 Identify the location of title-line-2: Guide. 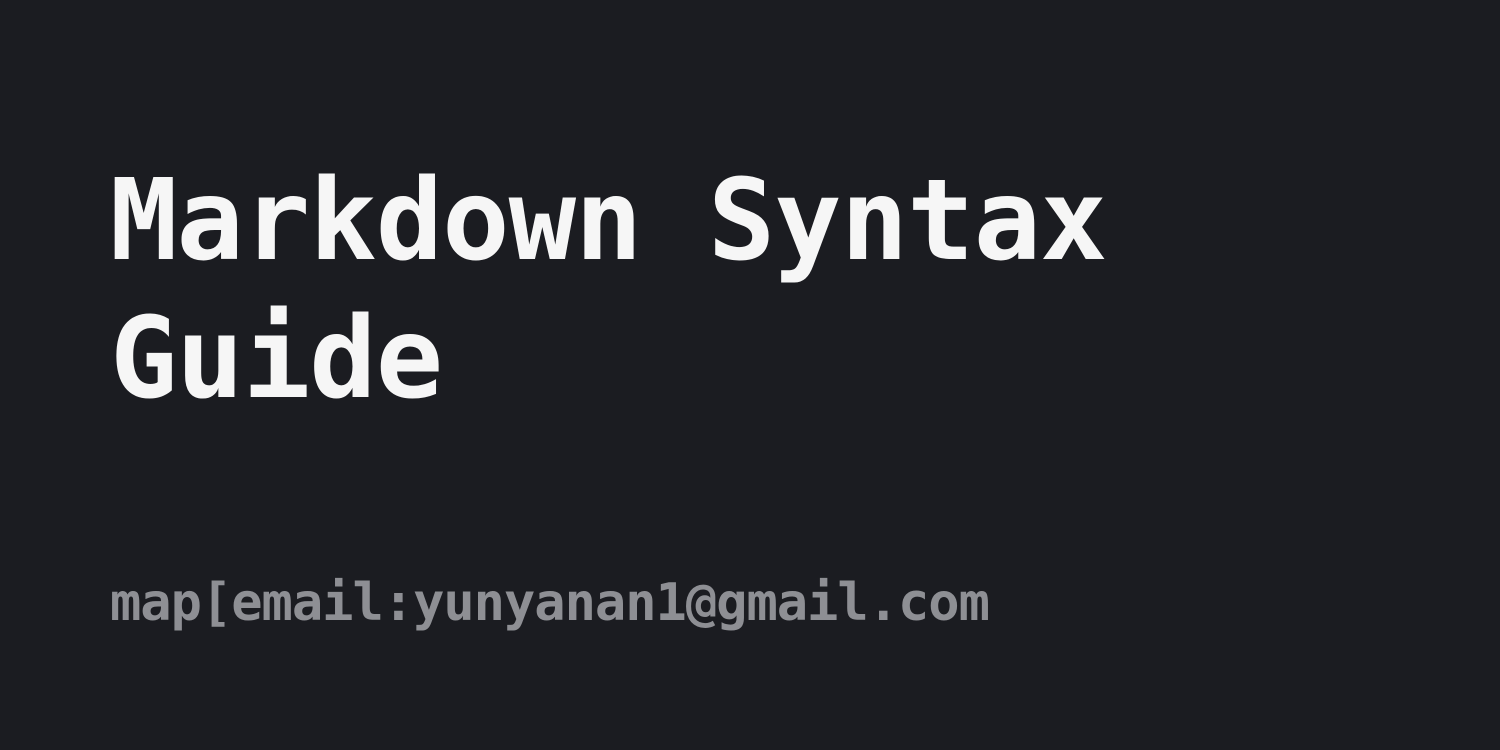
(276, 359).